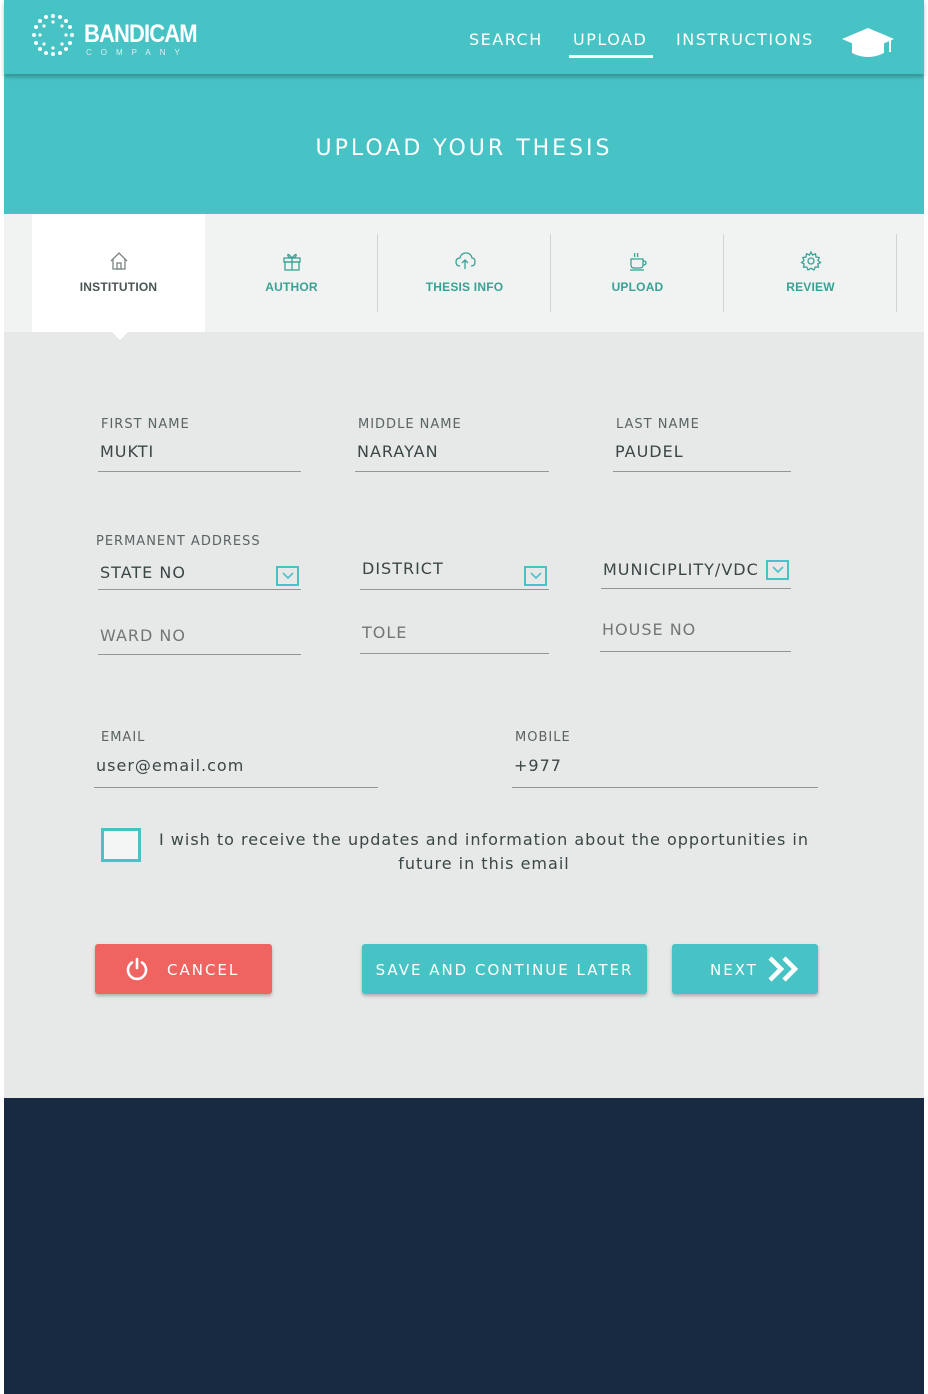 This screenshot has width=928, height=1394. Describe the element at coordinates (611, 44) in the screenshot. I see `nav-upload: UPLOAD` at that location.